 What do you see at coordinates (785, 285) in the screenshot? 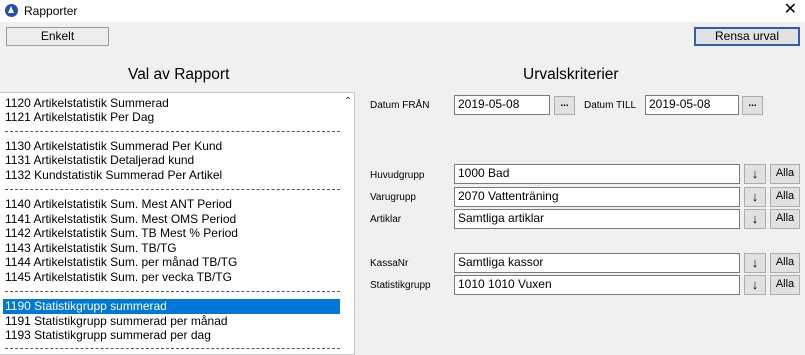
I see `statistikgrupp-all-button: Alla` at bounding box center [785, 285].